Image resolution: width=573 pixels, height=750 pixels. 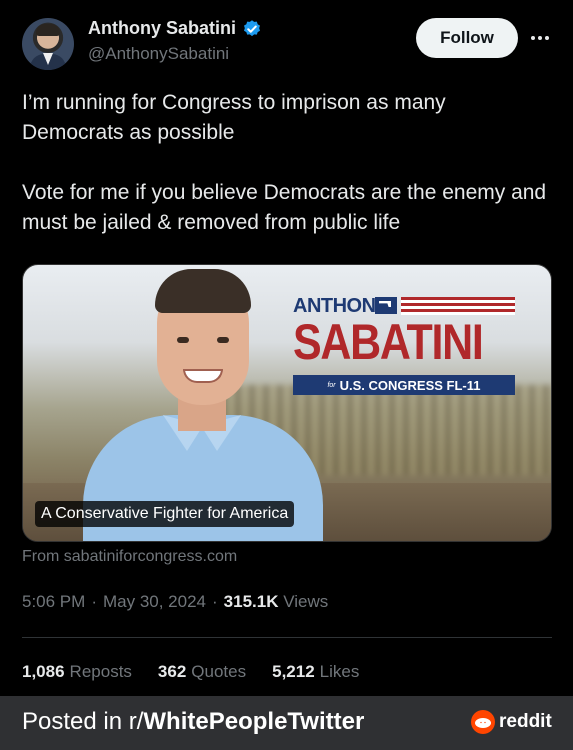 I want to click on author-handle: @AnthonySabatini, so click(x=158, y=54).